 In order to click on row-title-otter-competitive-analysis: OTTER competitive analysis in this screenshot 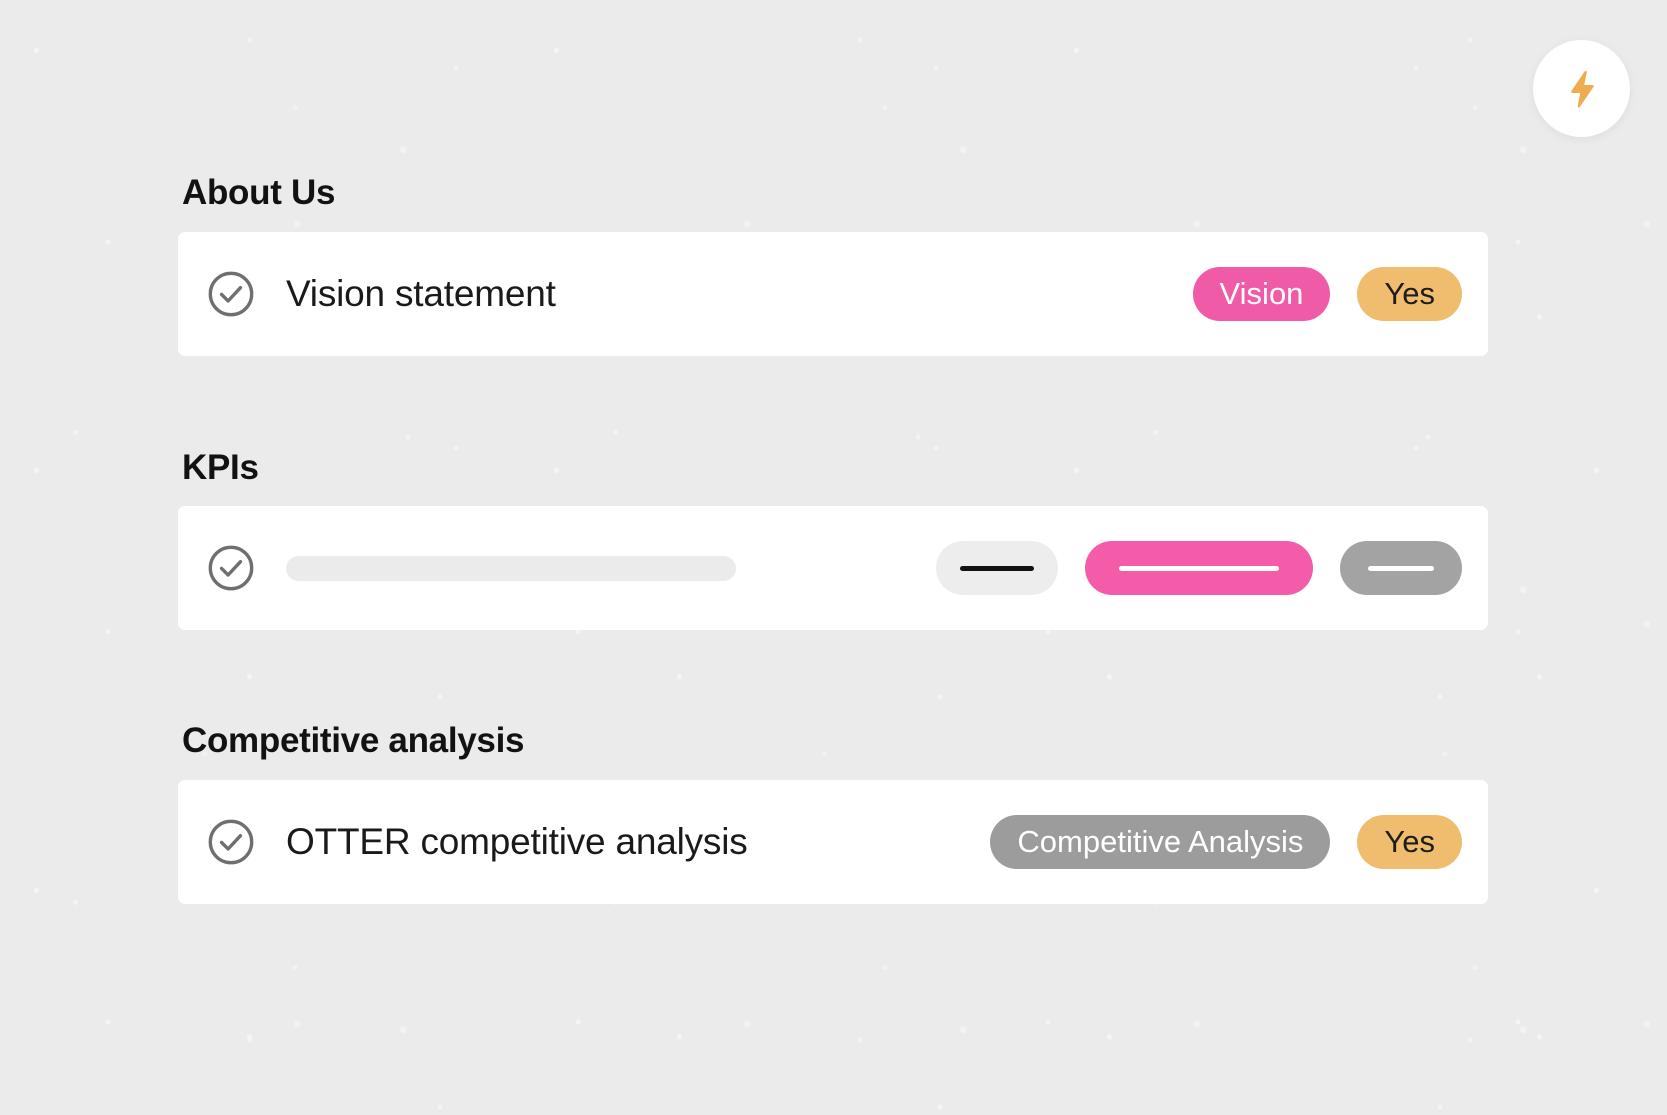, I will do `click(517, 841)`.